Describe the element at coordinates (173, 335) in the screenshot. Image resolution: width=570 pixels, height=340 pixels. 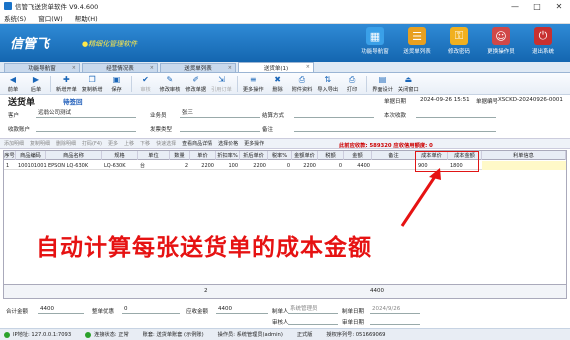
I see `status-account-set: 账套: 送货单账套 (示例账)` at that location.